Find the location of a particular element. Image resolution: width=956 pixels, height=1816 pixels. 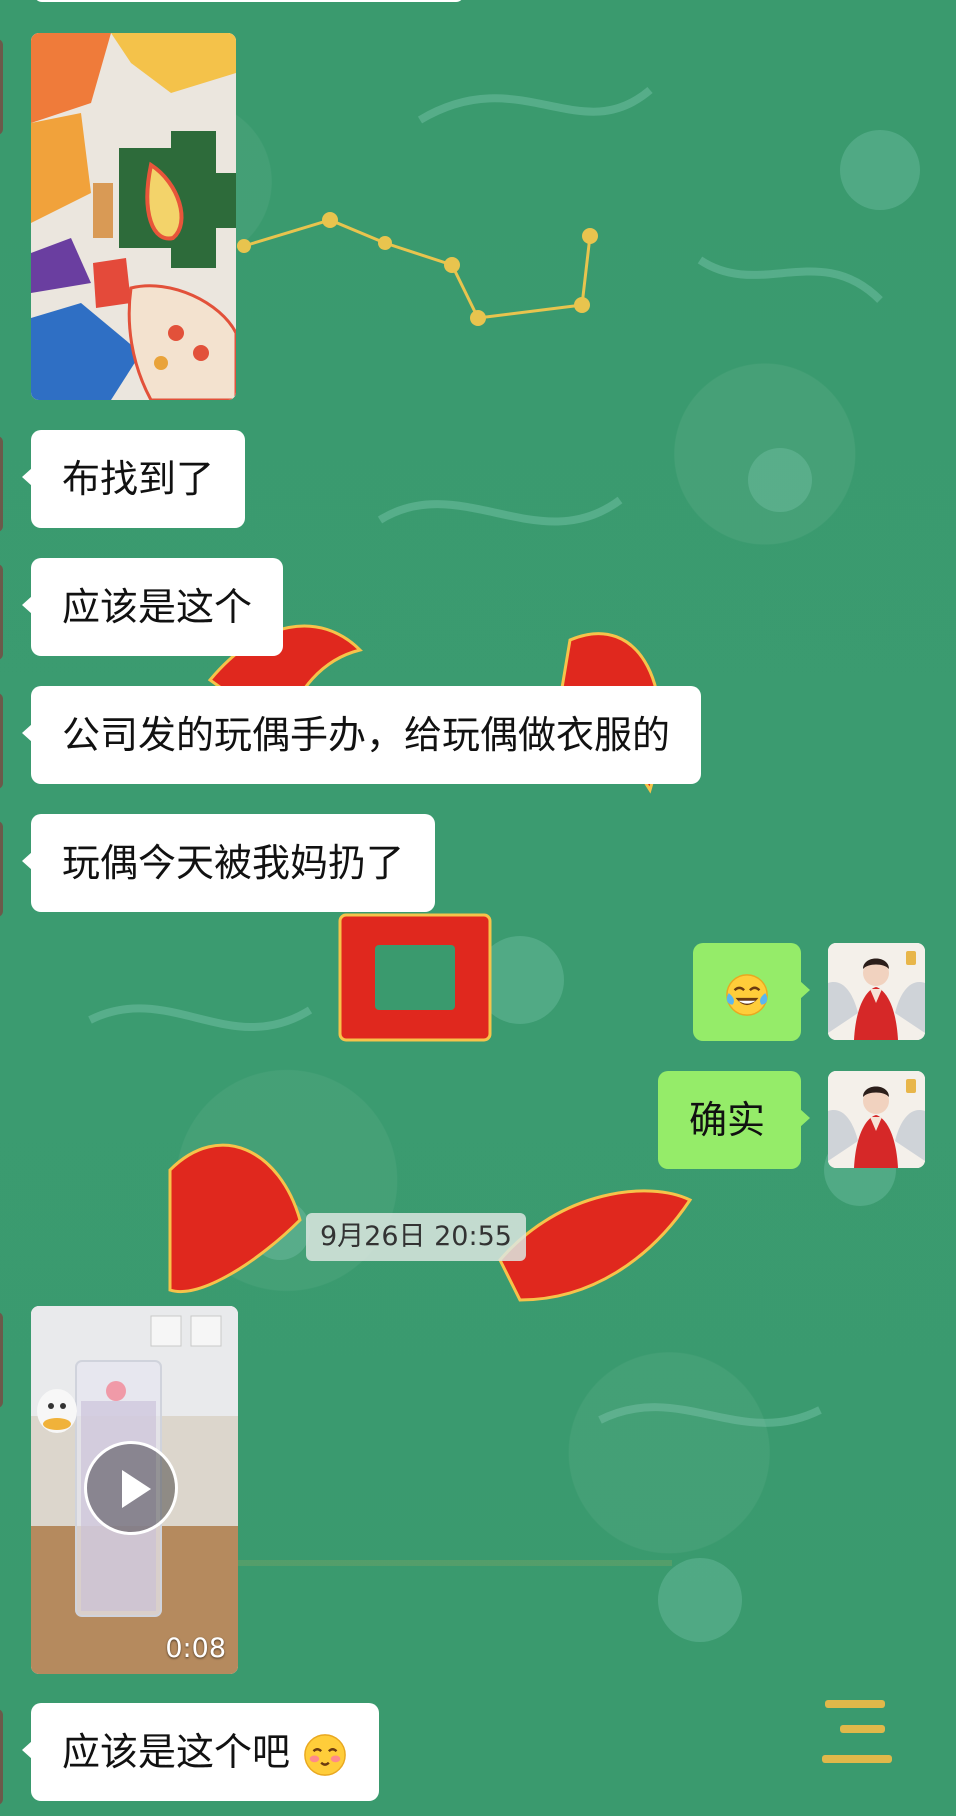

message-bubble-incoming: 公司发的玩偶手办，给玩偶做衣服的 is located at coordinates (361, 735).